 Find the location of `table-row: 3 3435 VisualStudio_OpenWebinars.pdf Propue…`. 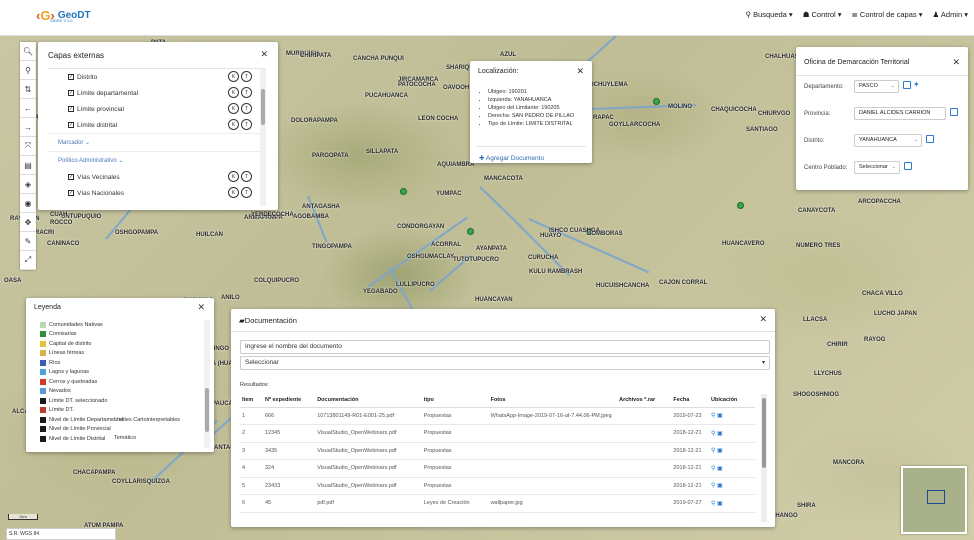

table-row: 3 3435 VisualStudio_OpenWebinars.pdf Propue… is located at coordinates (497, 451).